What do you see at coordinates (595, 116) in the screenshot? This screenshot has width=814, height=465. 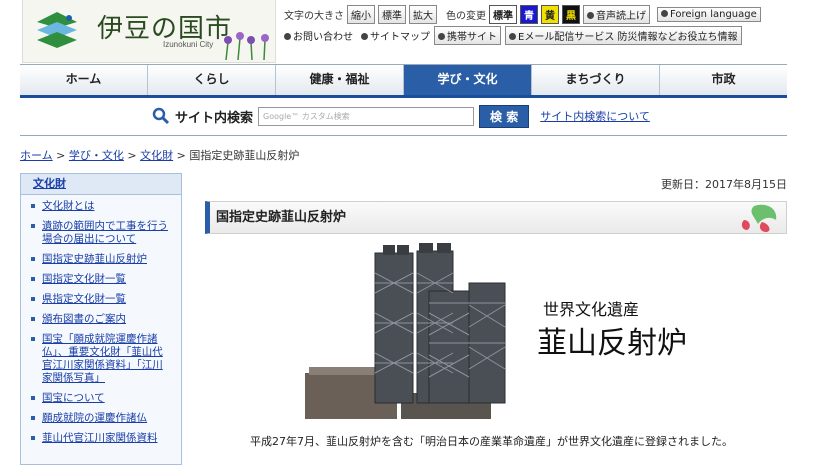 I see `search-about-link: サイト内検索について` at bounding box center [595, 116].